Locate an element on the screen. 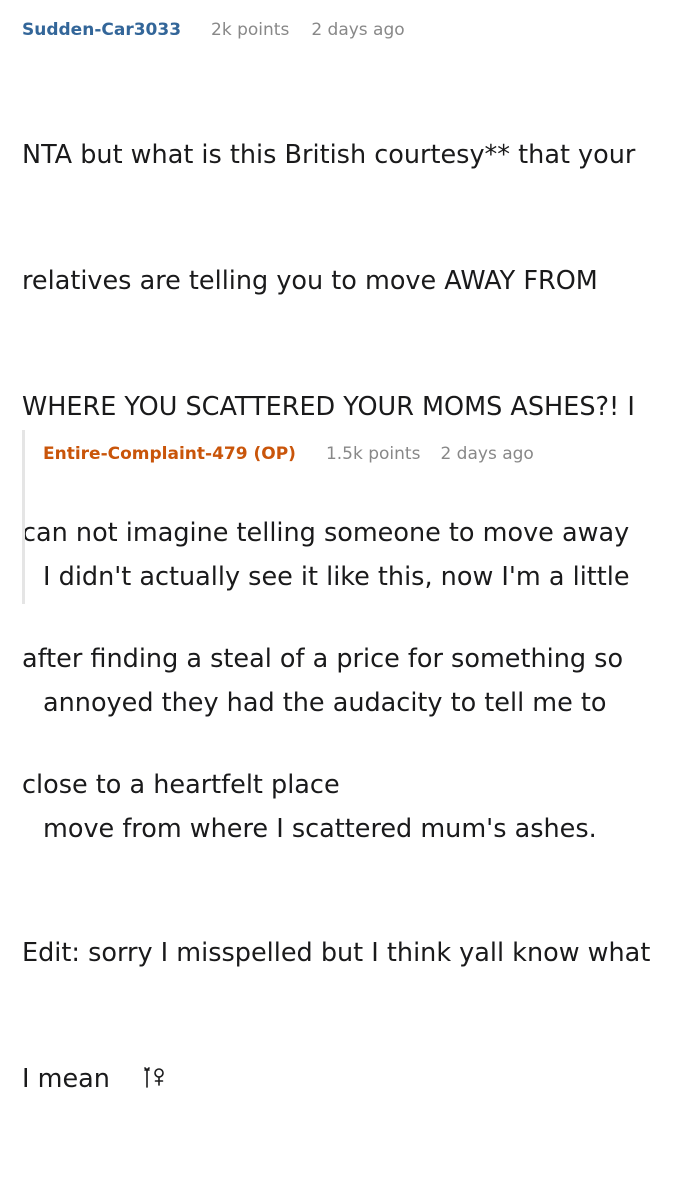 This screenshot has width=700, height=1184. reply-body-line: move from where I scattered mum's ashes. is located at coordinates (320, 829).